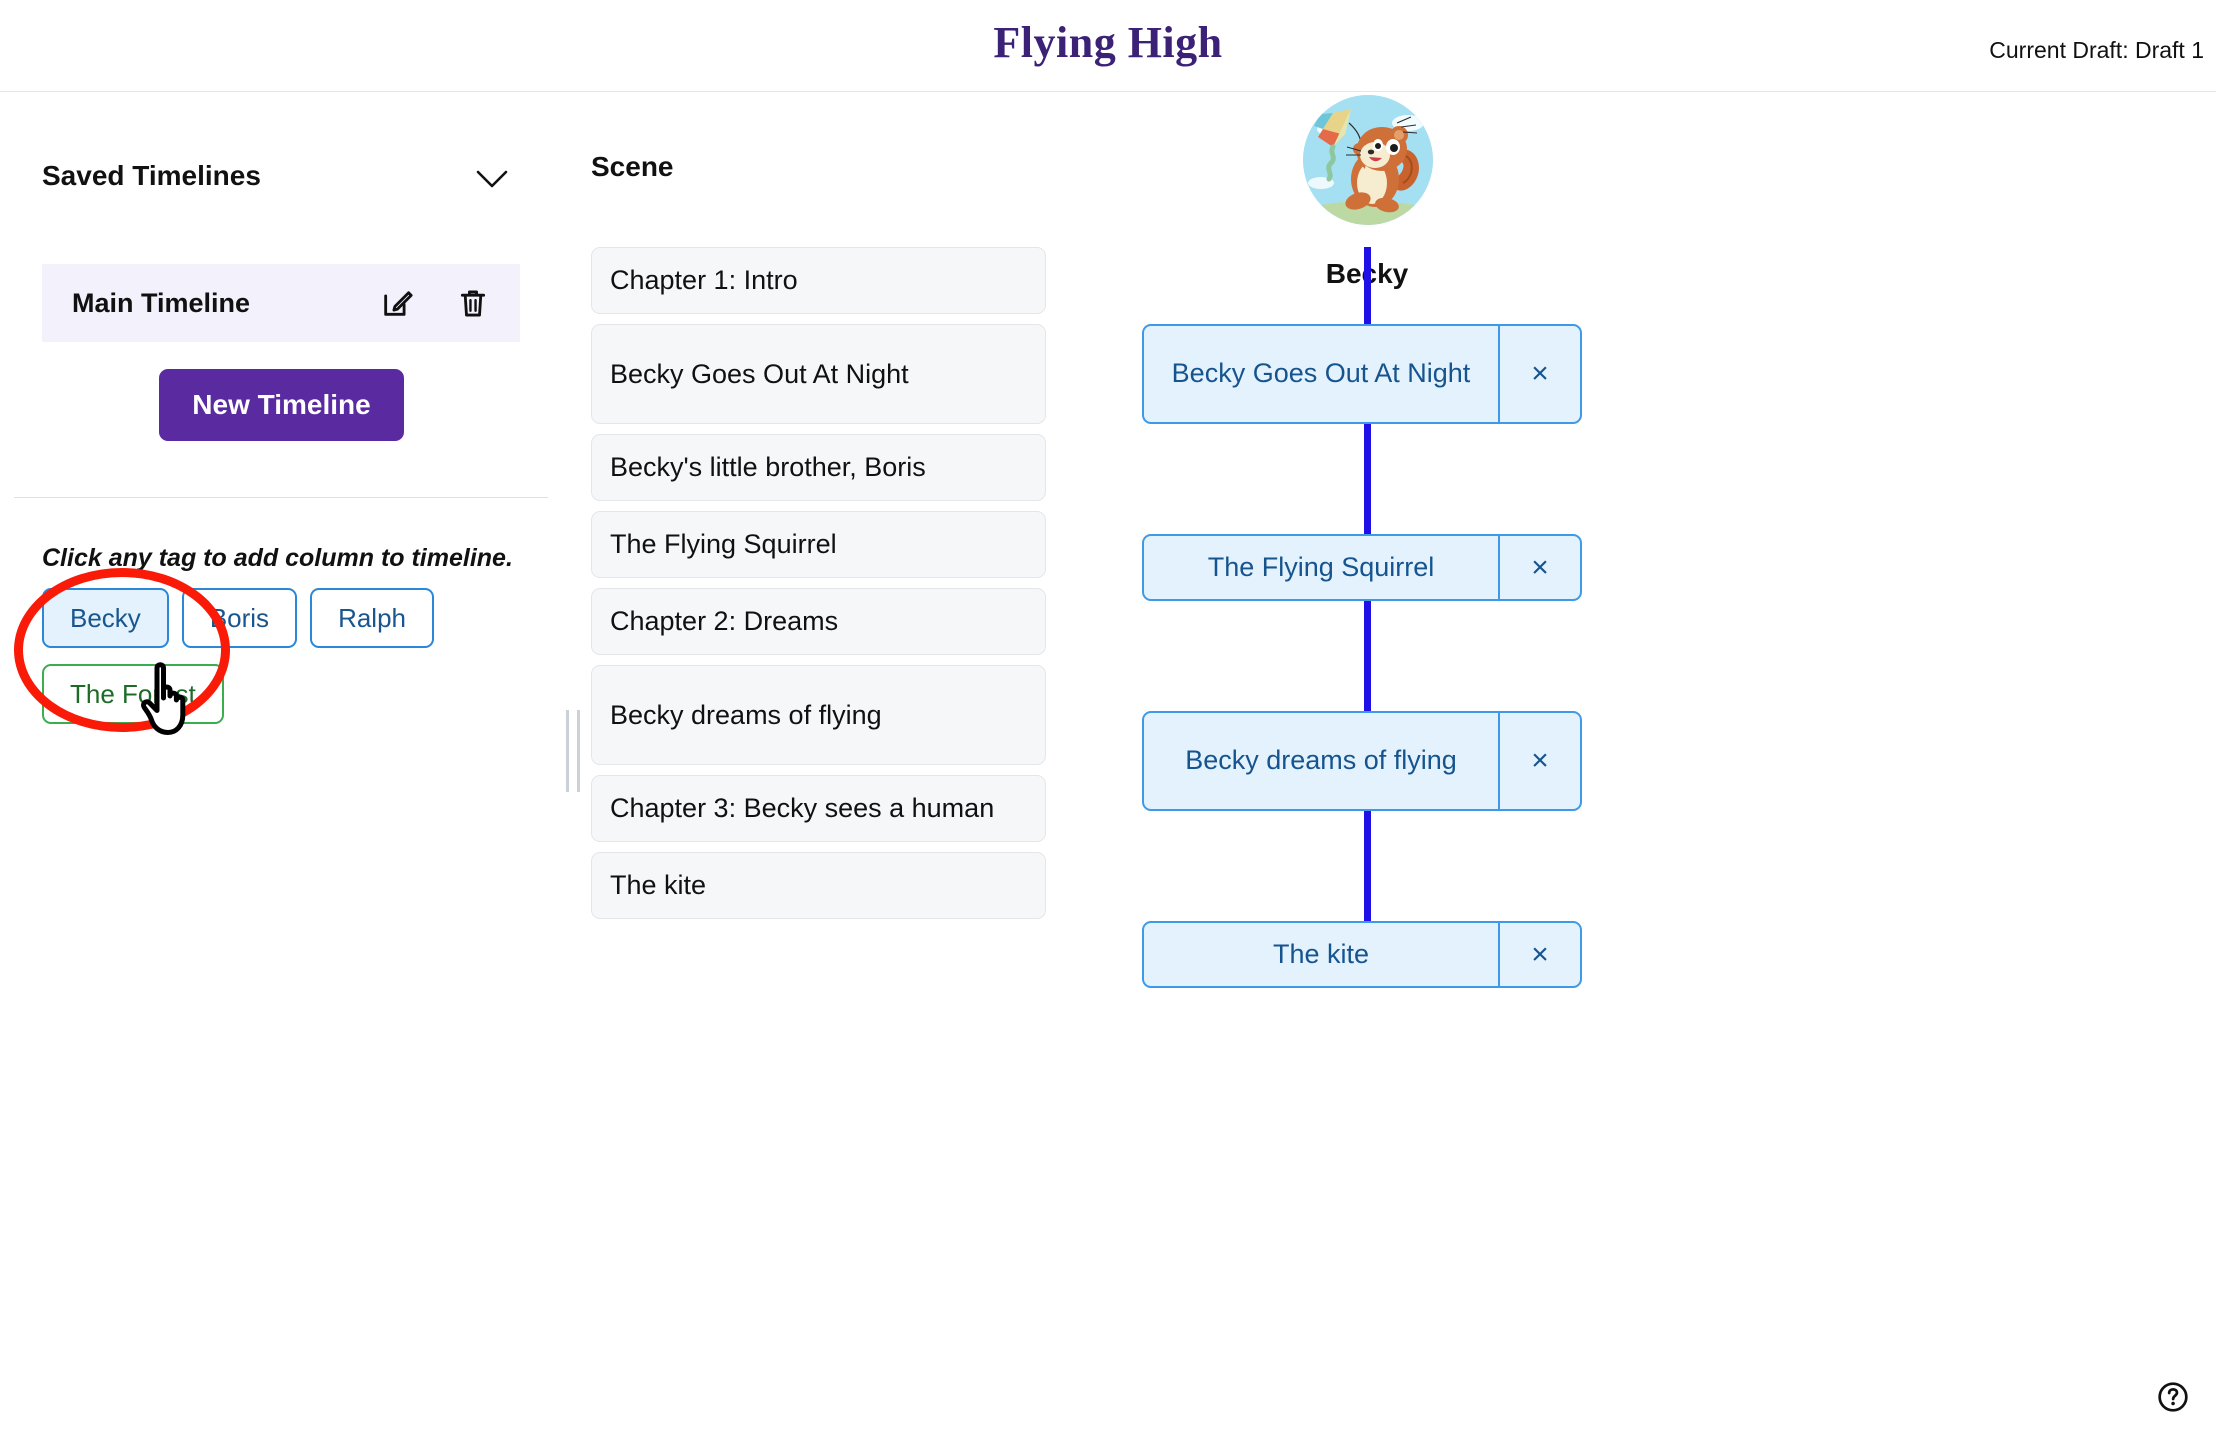 This screenshot has width=2216, height=1442. I want to click on timeline-name: Main Timeline, so click(161, 302).